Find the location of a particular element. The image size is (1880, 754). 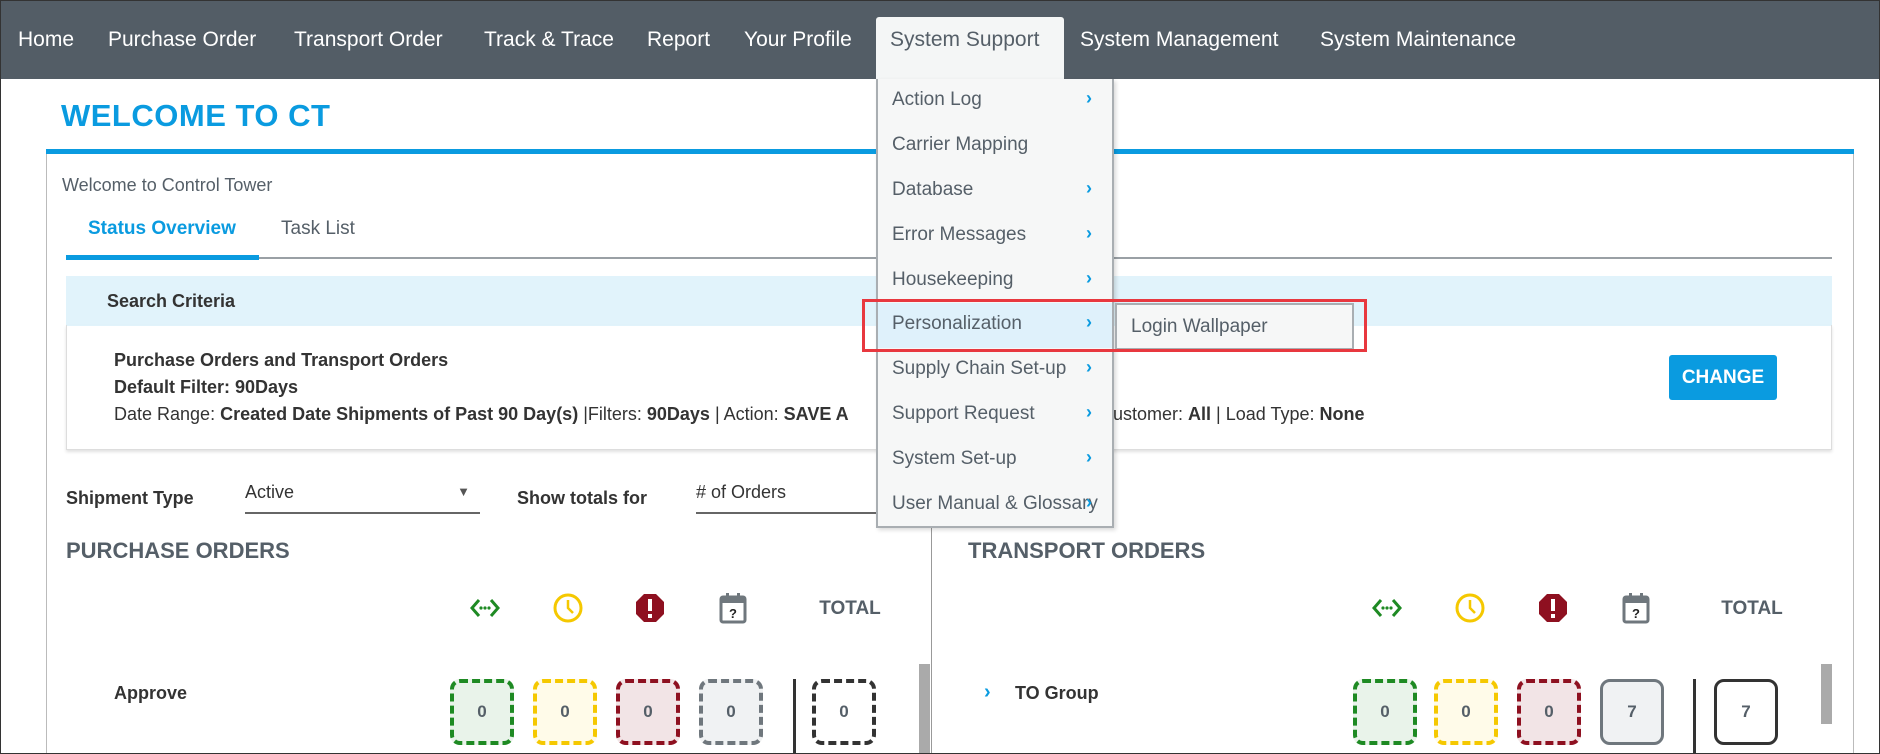

transport-orders-title: TRANSPORT ORDERS is located at coordinates (1087, 550).